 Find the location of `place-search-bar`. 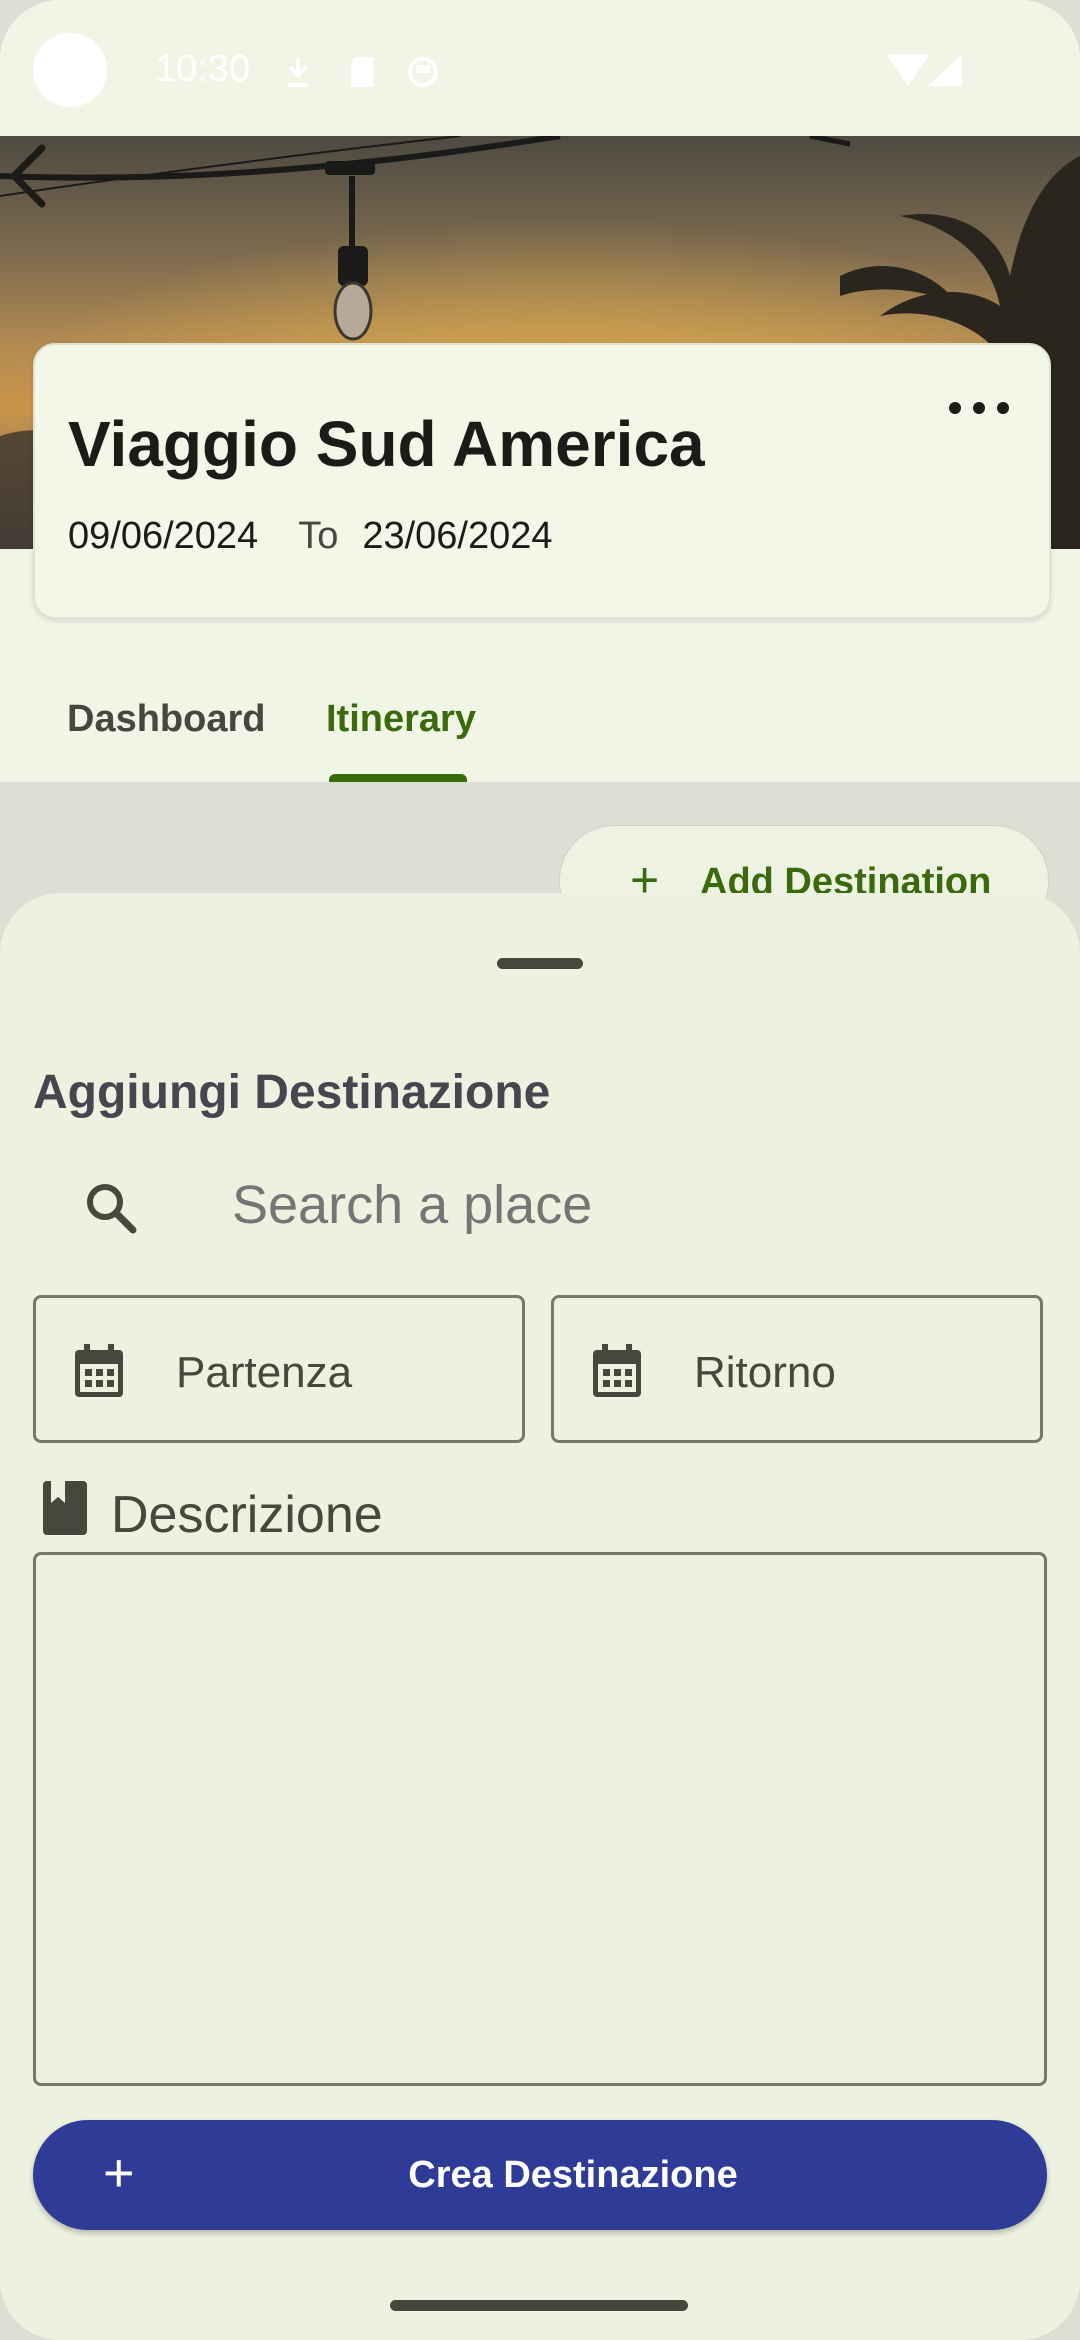

place-search-bar is located at coordinates (540, 1205).